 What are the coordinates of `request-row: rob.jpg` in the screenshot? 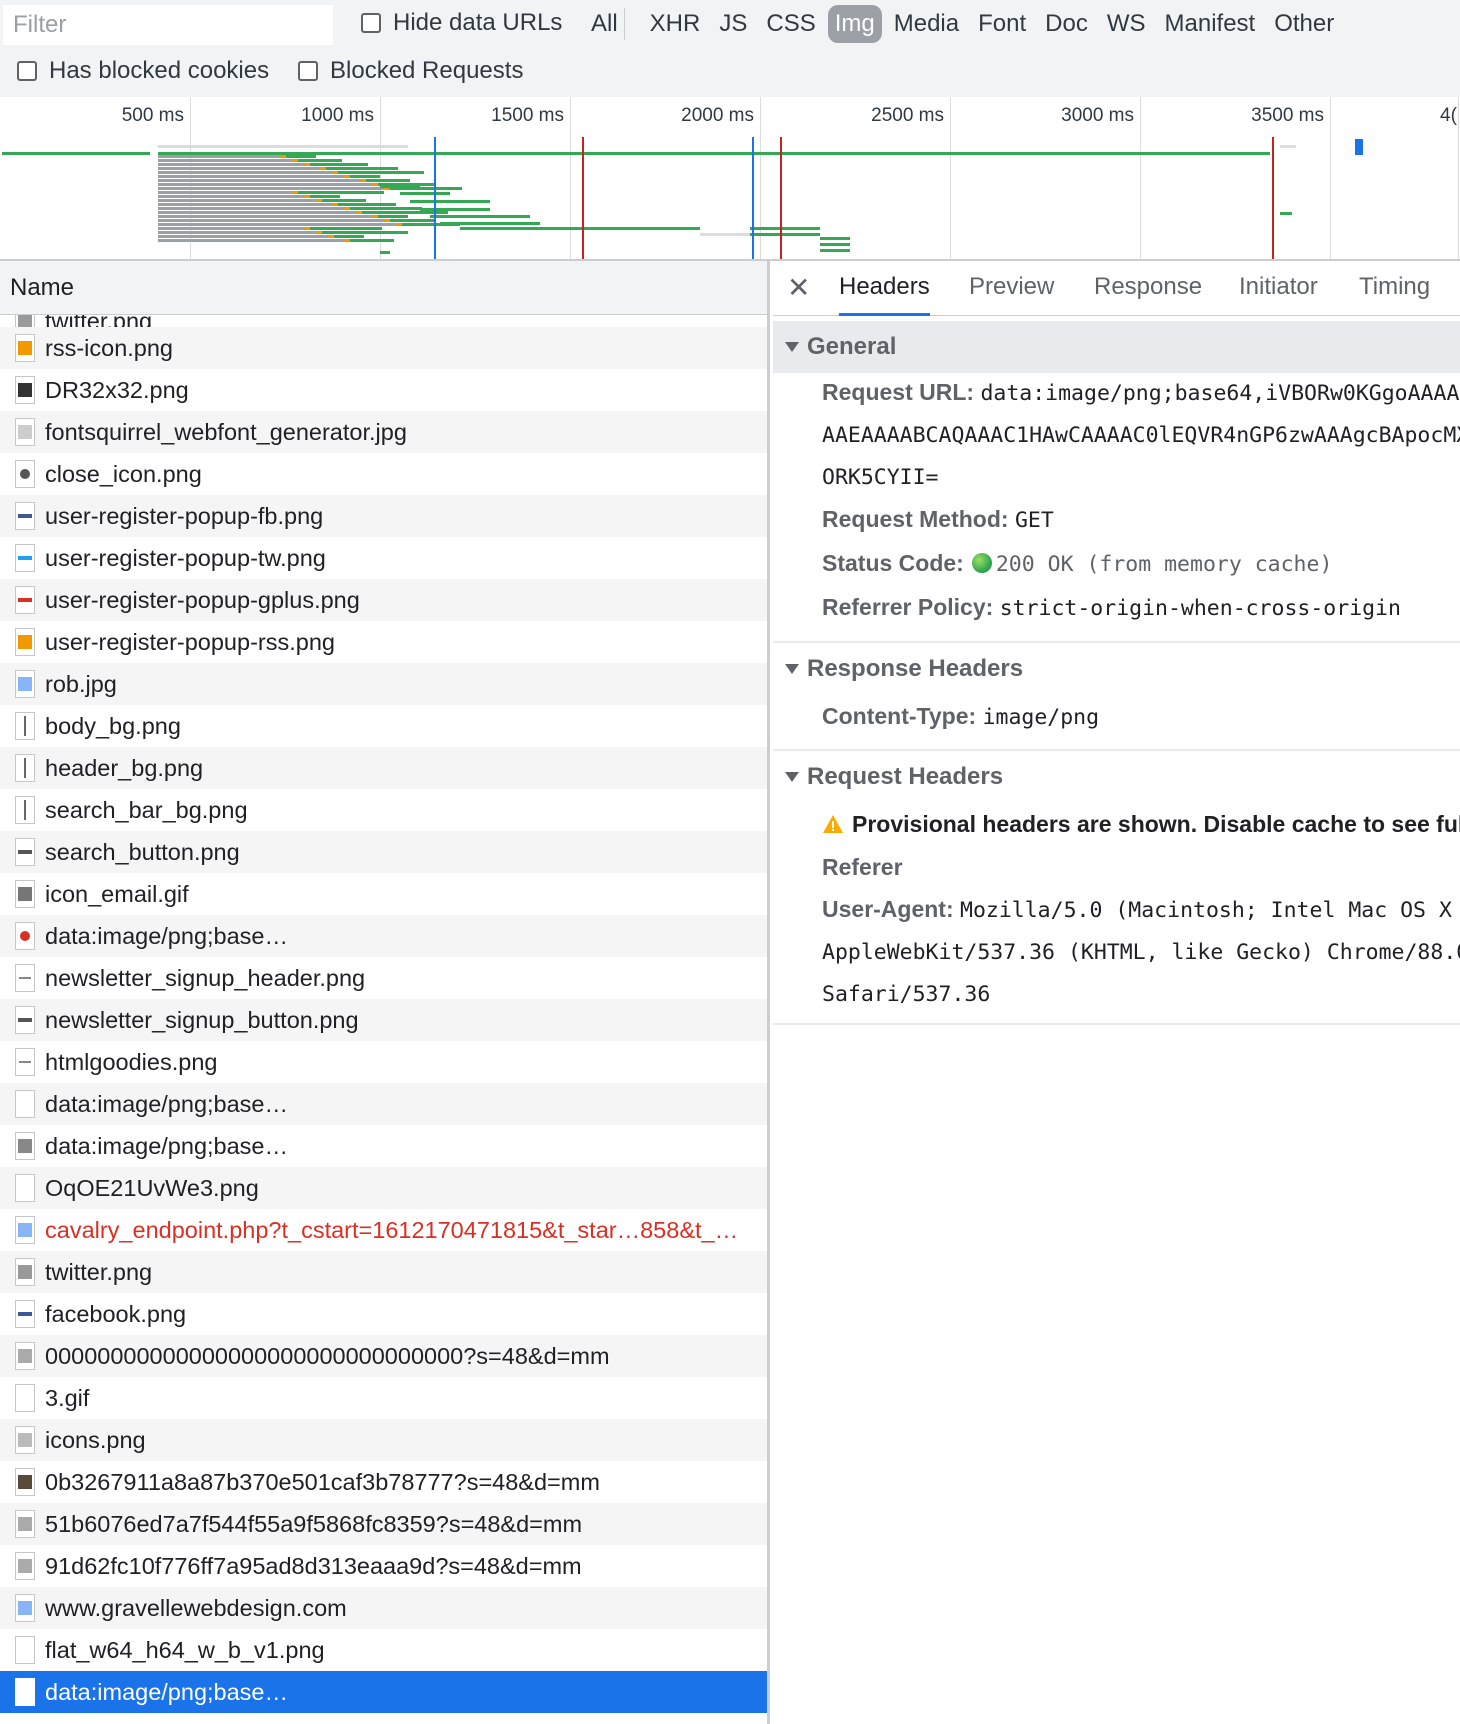 It's located at (383, 684).